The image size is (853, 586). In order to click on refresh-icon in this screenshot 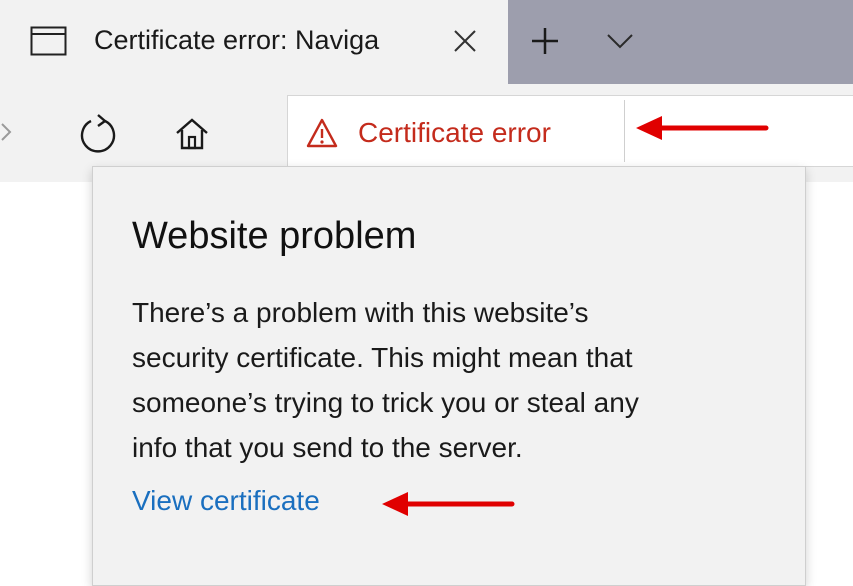, I will do `click(98, 135)`.